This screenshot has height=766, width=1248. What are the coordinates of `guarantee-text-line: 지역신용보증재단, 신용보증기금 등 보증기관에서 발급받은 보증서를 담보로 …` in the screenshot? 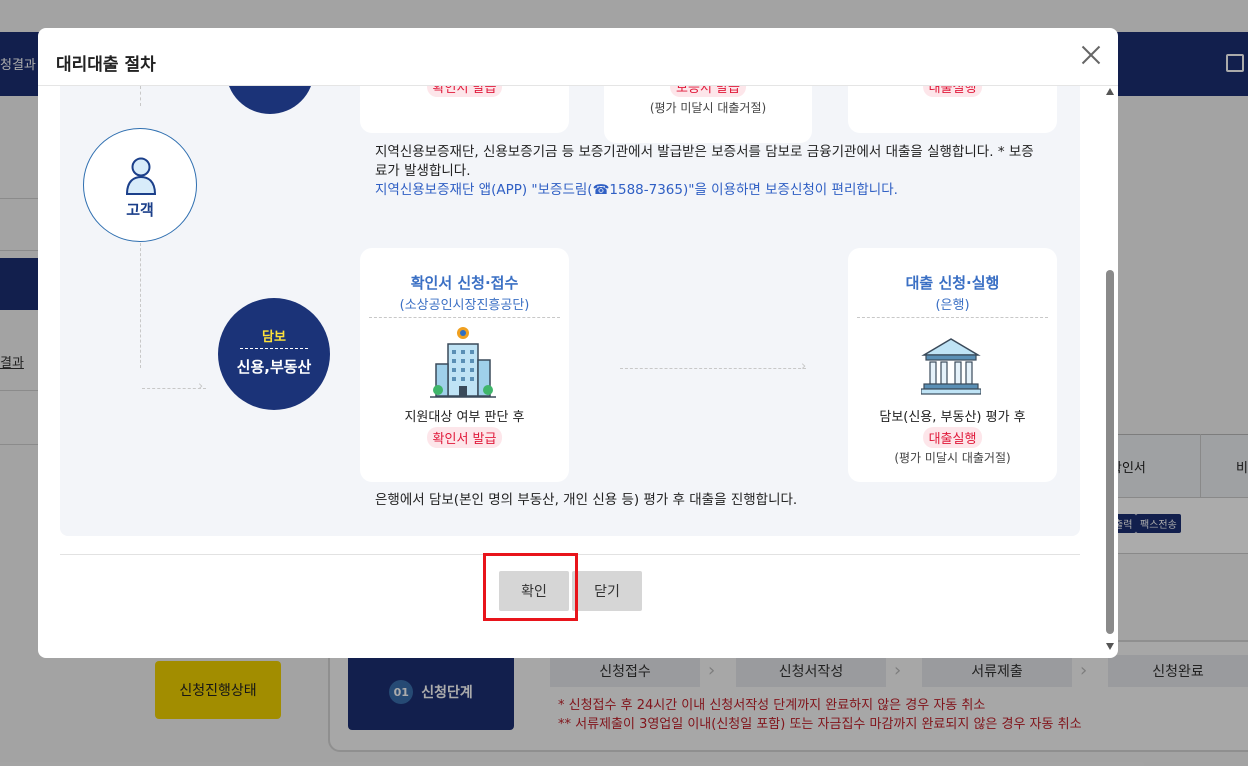 It's located at (704, 152).